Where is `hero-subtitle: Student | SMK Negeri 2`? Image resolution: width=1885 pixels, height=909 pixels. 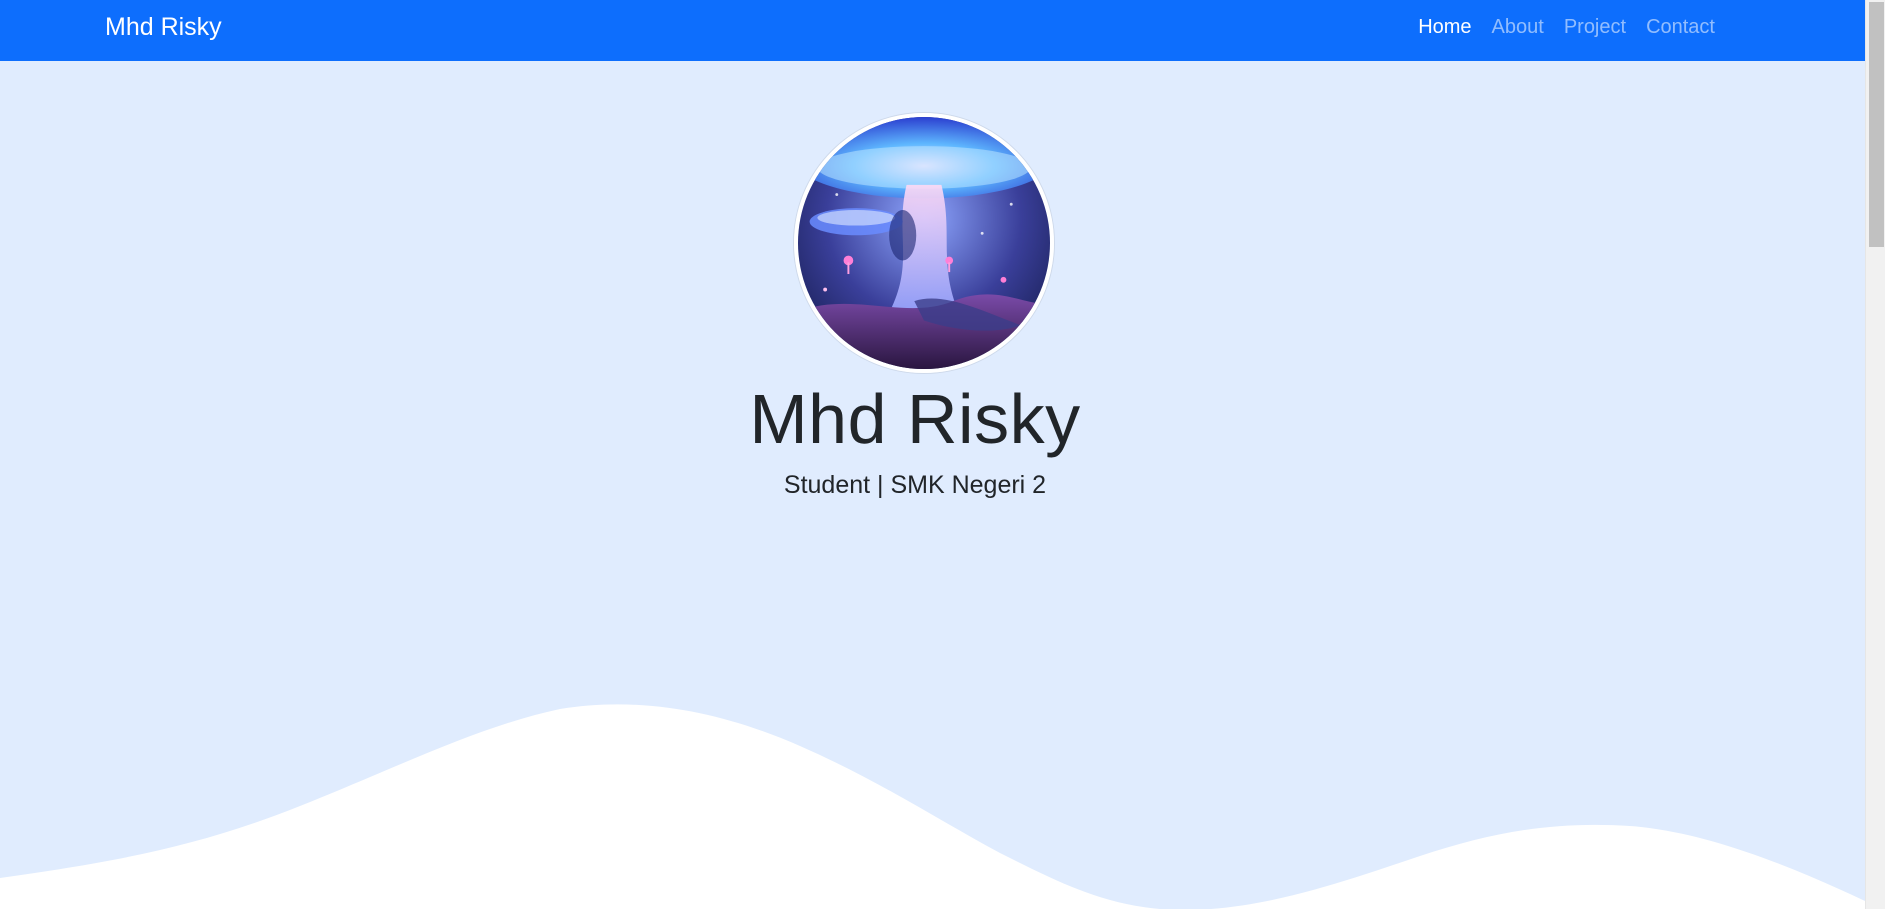 hero-subtitle: Student | SMK Negeri 2 is located at coordinates (915, 485).